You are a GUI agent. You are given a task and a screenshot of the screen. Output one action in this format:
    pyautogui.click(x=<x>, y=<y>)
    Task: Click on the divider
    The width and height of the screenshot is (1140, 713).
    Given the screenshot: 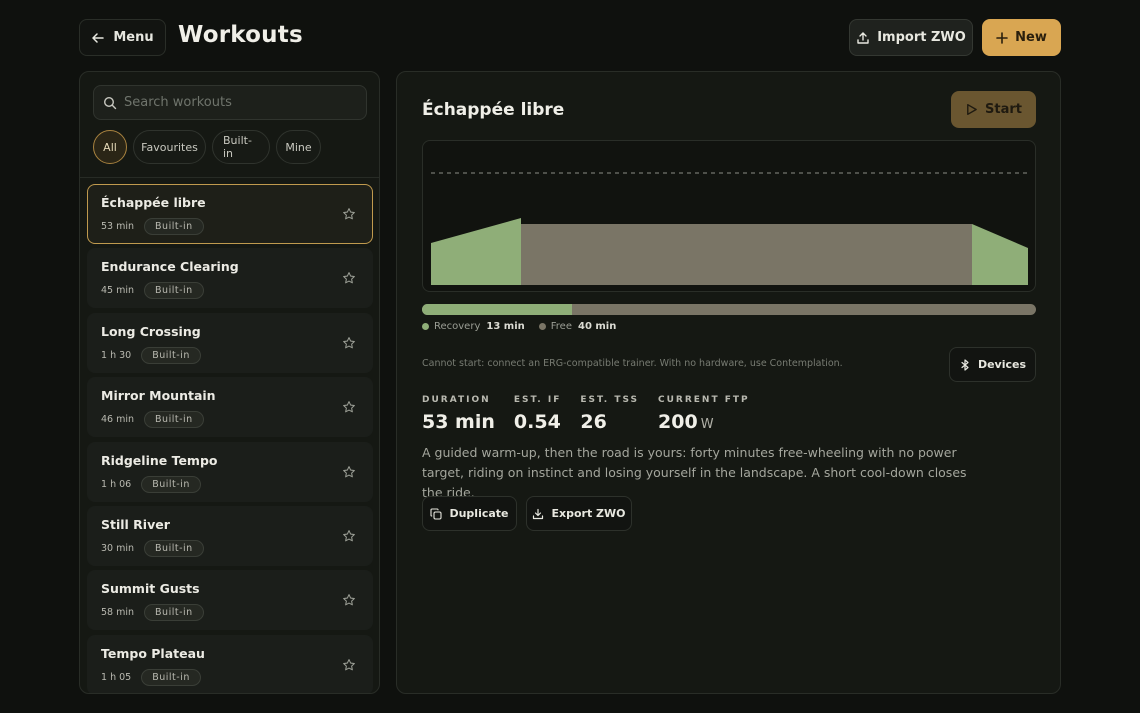 What is the action you would take?
    pyautogui.click(x=229, y=177)
    